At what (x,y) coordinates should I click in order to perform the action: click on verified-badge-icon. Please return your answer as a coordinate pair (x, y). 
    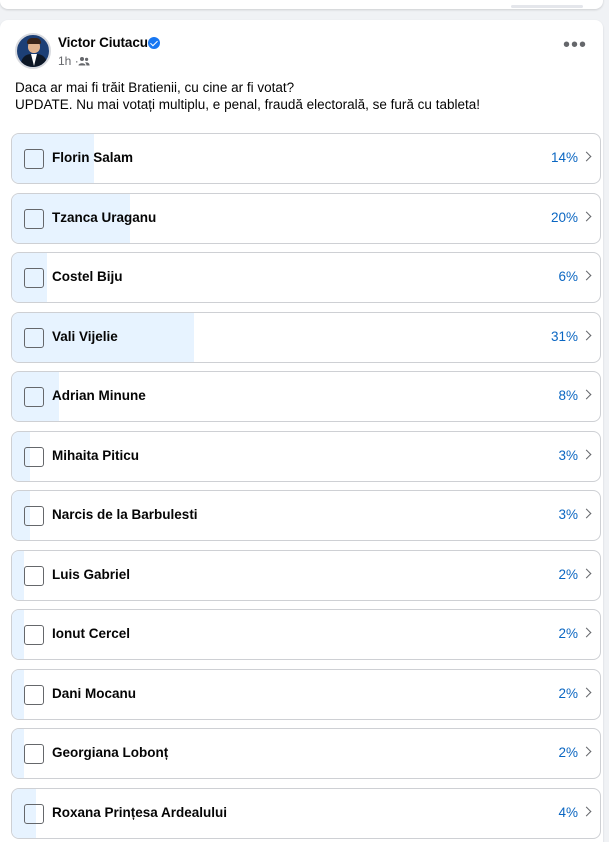
    Looking at the image, I should click on (154, 43).